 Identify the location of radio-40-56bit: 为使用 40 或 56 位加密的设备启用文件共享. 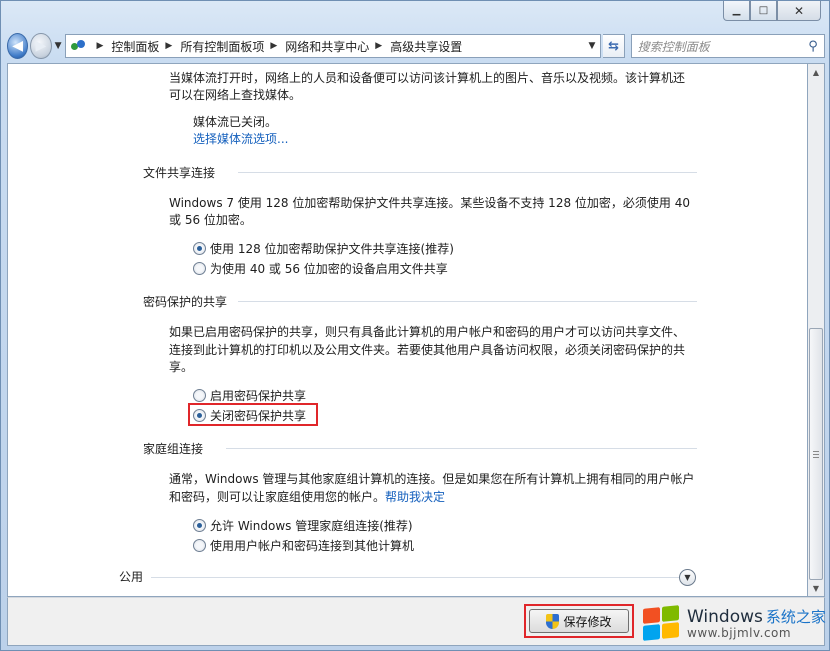
(320, 268).